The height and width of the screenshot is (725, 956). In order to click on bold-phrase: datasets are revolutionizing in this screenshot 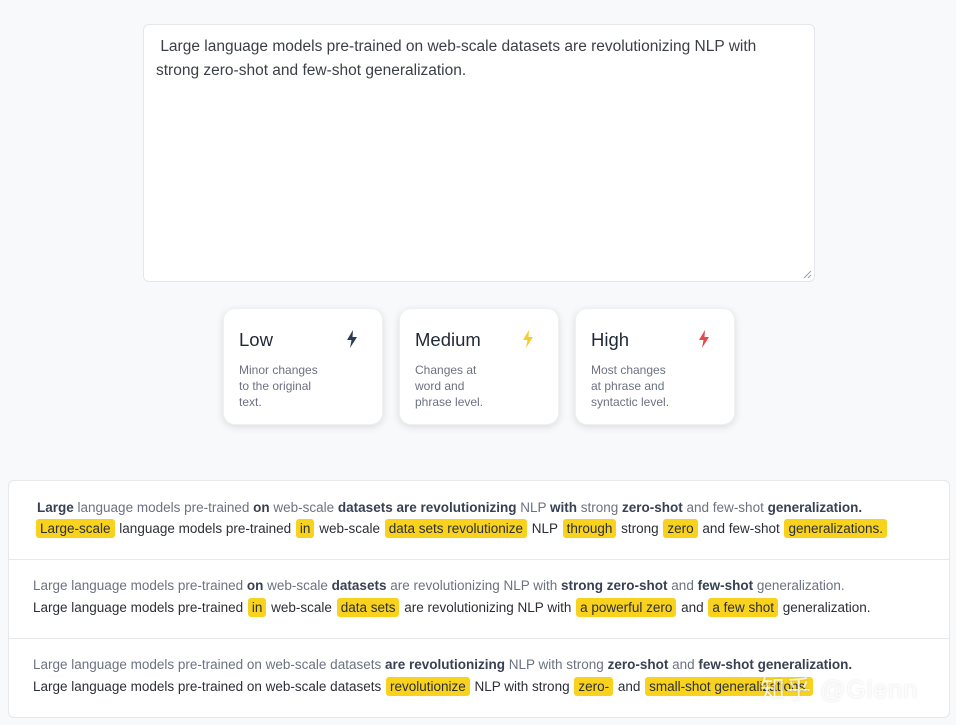, I will do `click(427, 507)`.